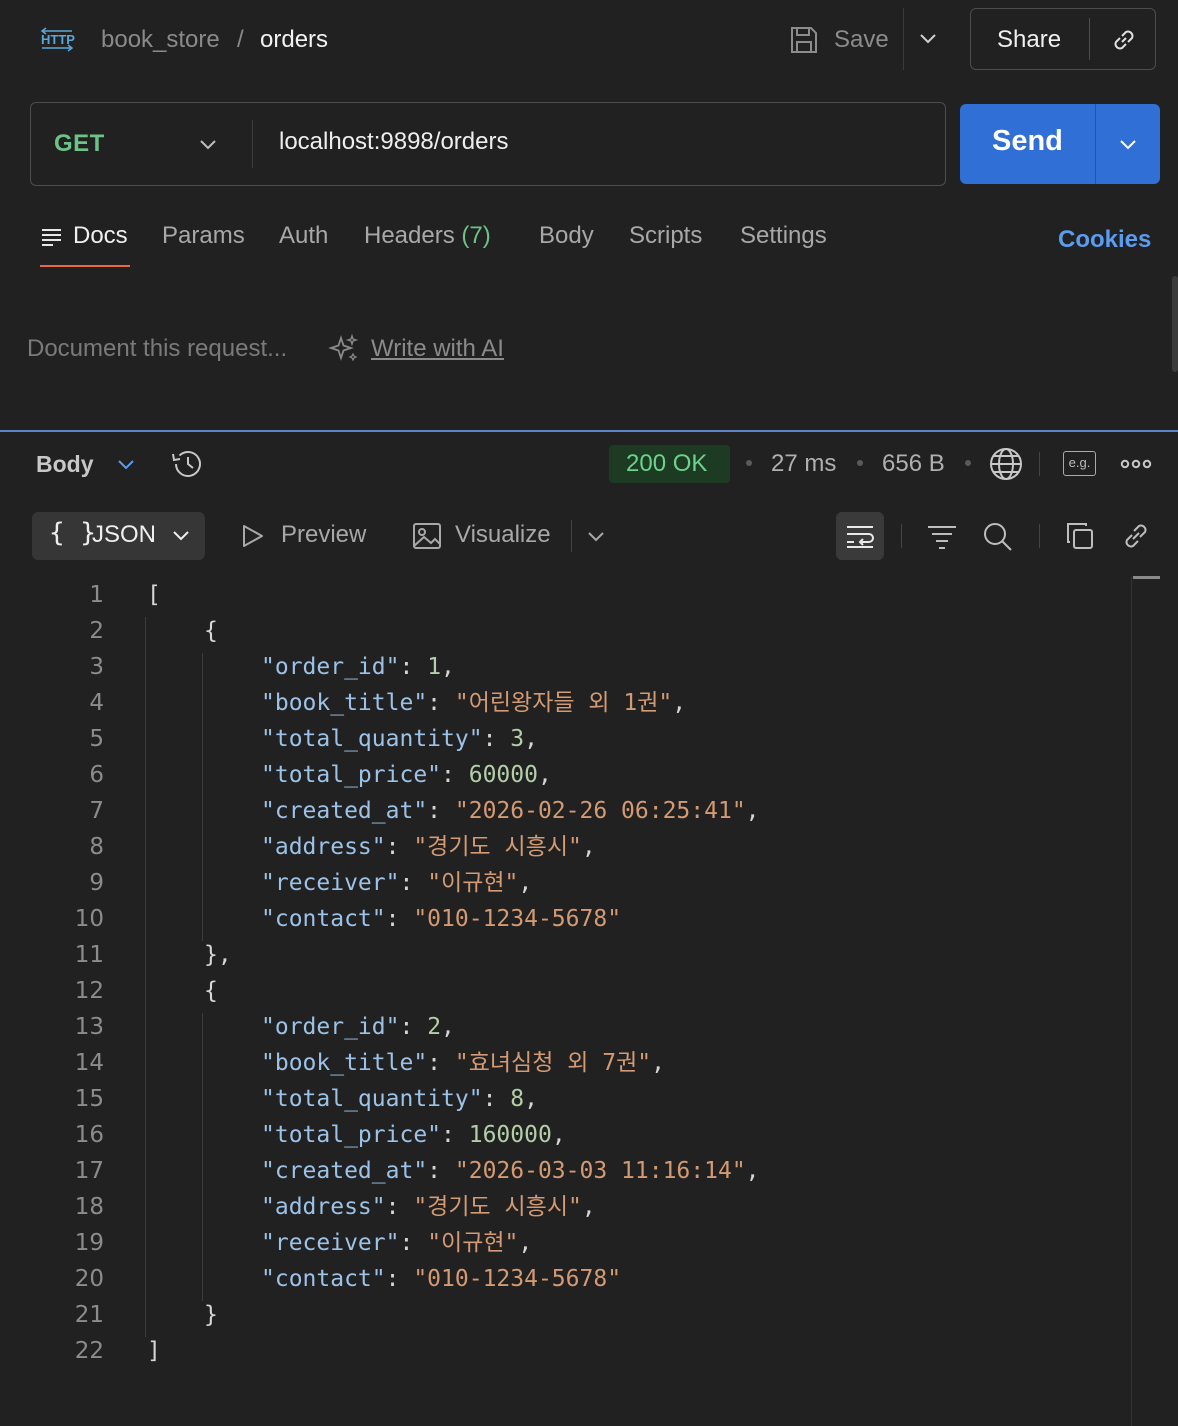 Image resolution: width=1178 pixels, height=1426 pixels. Describe the element at coordinates (1006, 464) in the screenshot. I see `globe-icon` at that location.